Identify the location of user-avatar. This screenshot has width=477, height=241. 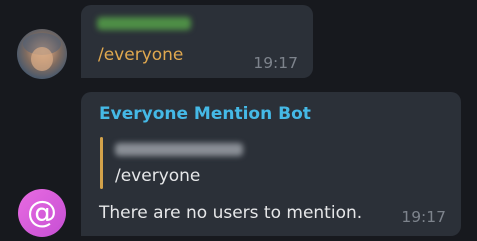
(42, 54).